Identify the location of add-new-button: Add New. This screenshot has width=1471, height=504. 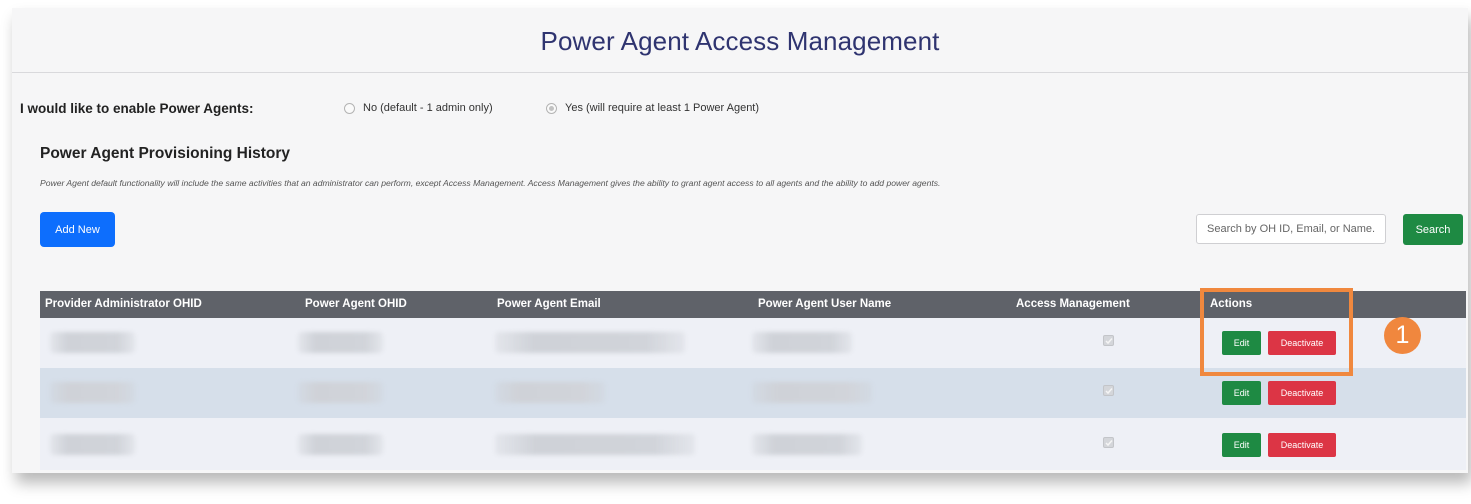
(77, 229).